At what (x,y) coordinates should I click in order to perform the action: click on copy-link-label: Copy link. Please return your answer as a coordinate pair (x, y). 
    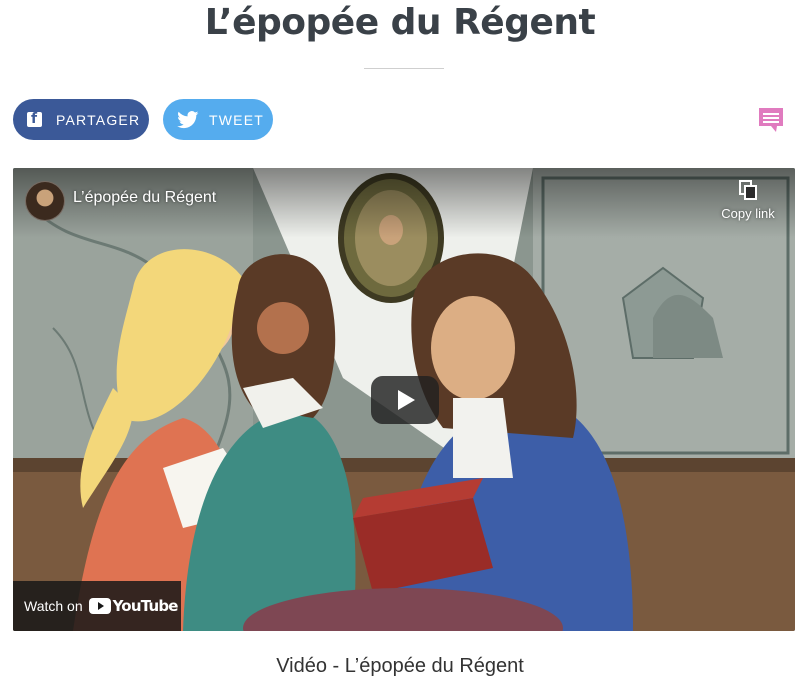
    Looking at the image, I should click on (748, 213).